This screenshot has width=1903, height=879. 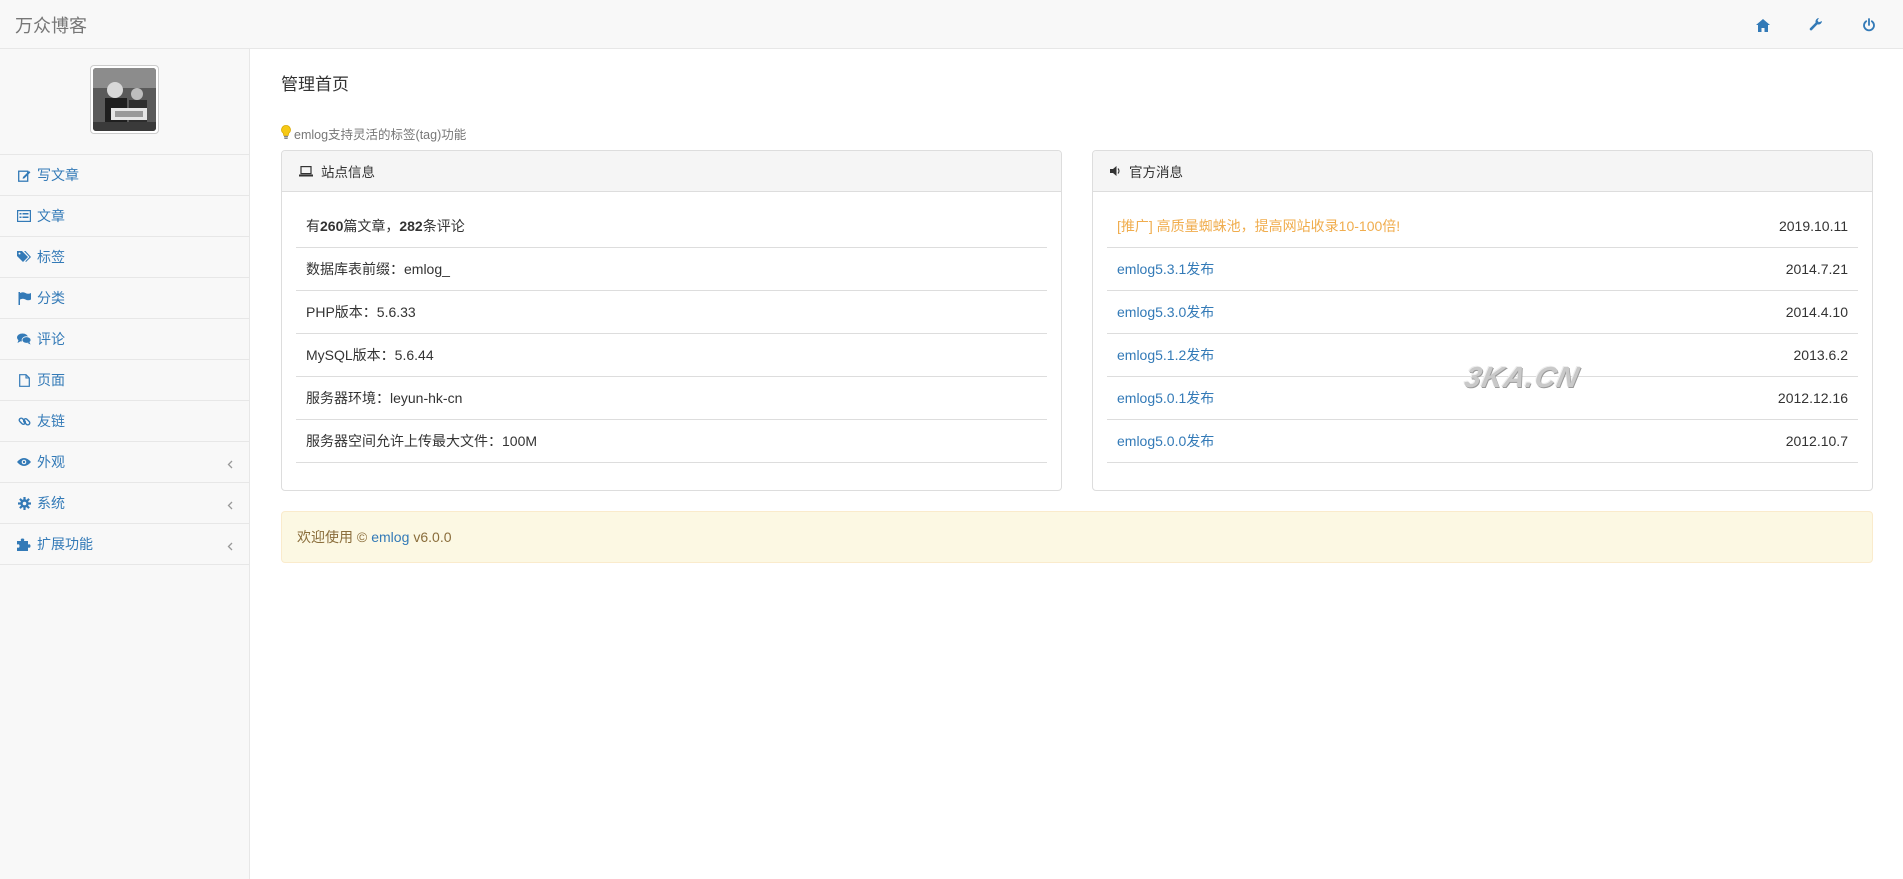 I want to click on info-row-server: 服务器环境：leyun-hk-cn, so click(x=671, y=398).